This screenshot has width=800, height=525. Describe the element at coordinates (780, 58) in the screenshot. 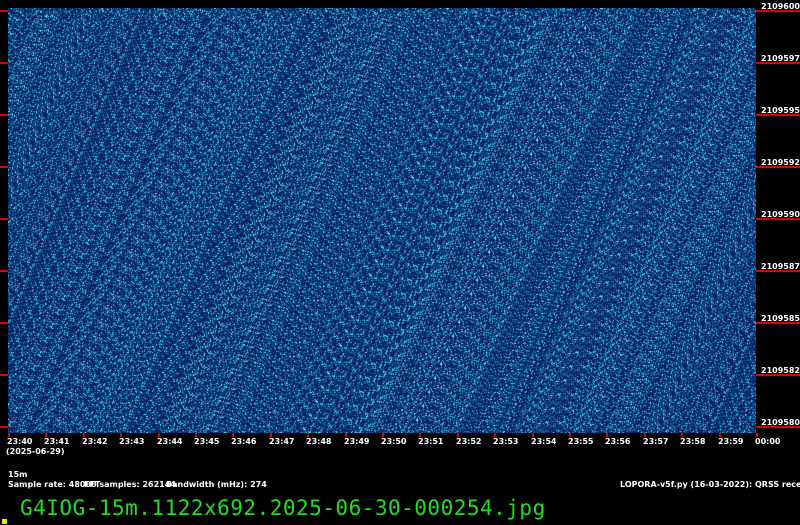

I see `freq-label: 21095975` at that location.